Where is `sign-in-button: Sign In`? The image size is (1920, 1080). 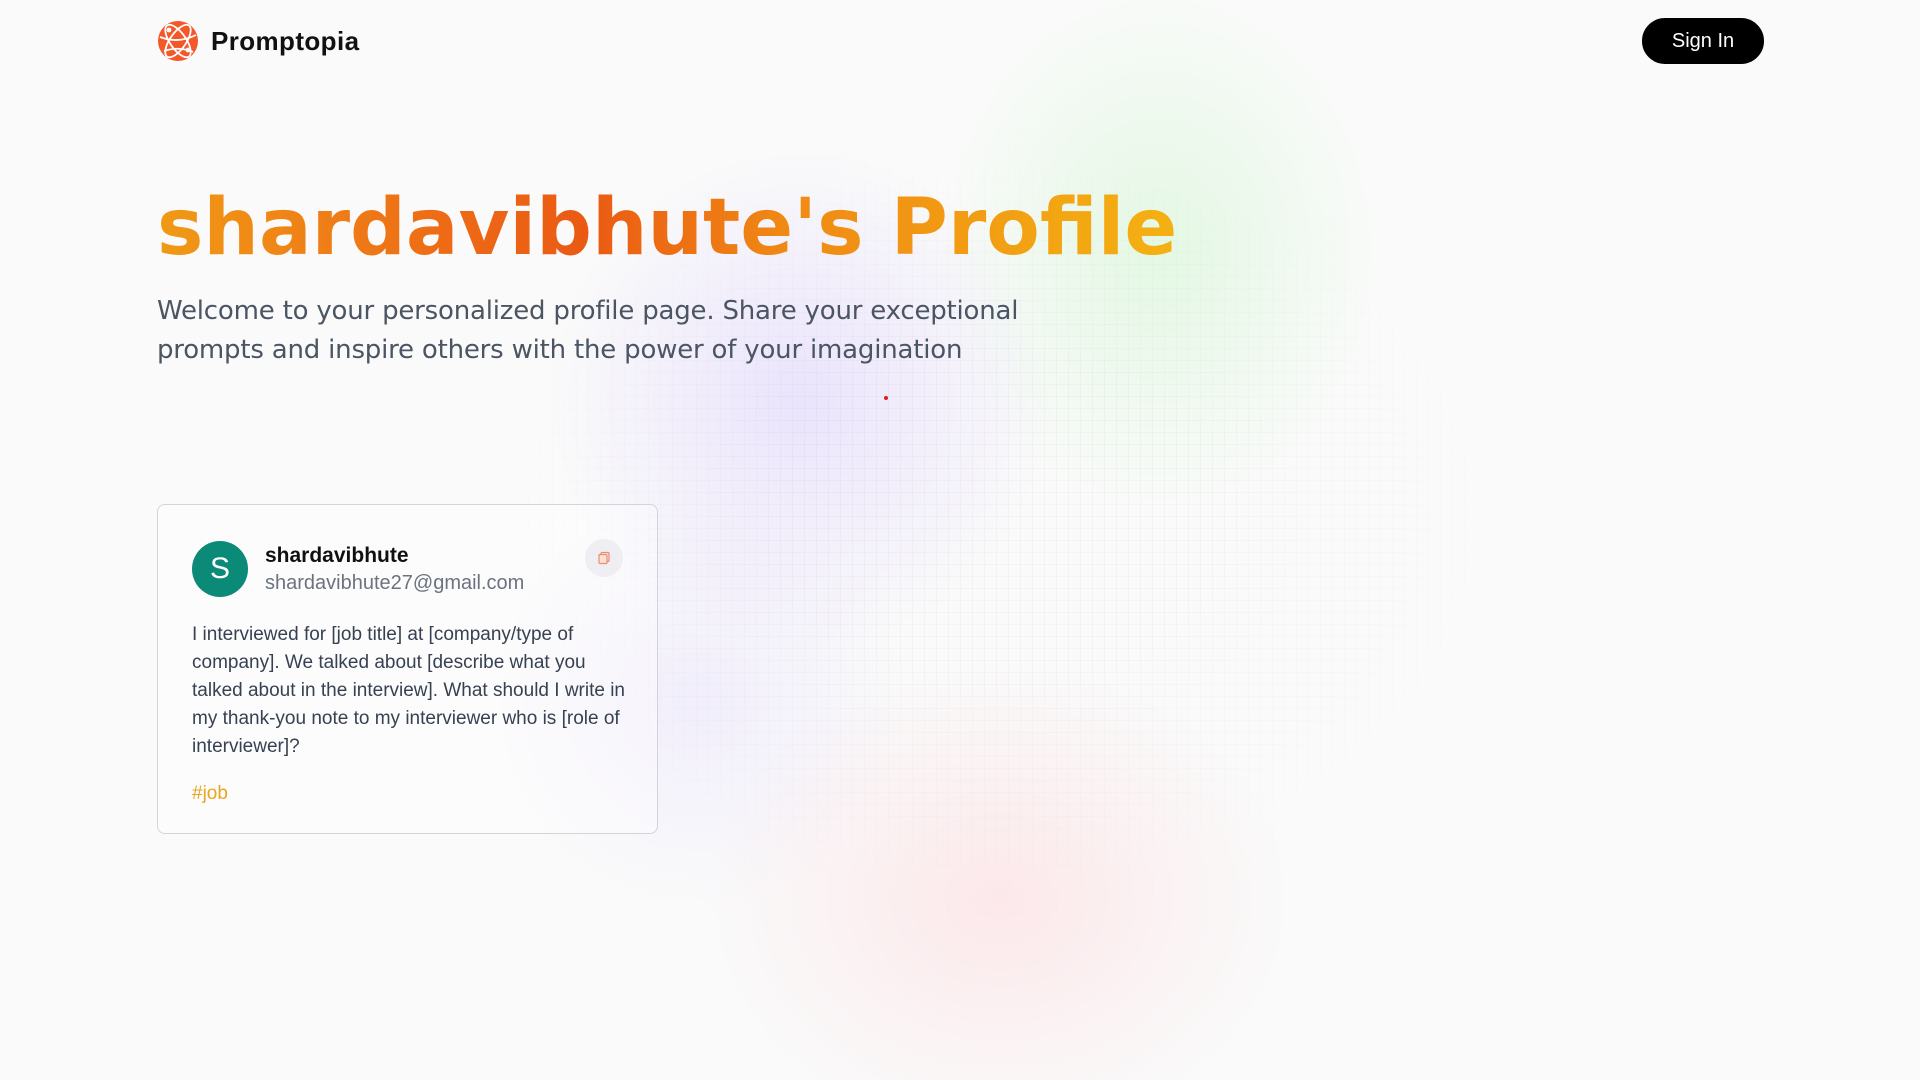 sign-in-button: Sign In is located at coordinates (1703, 41).